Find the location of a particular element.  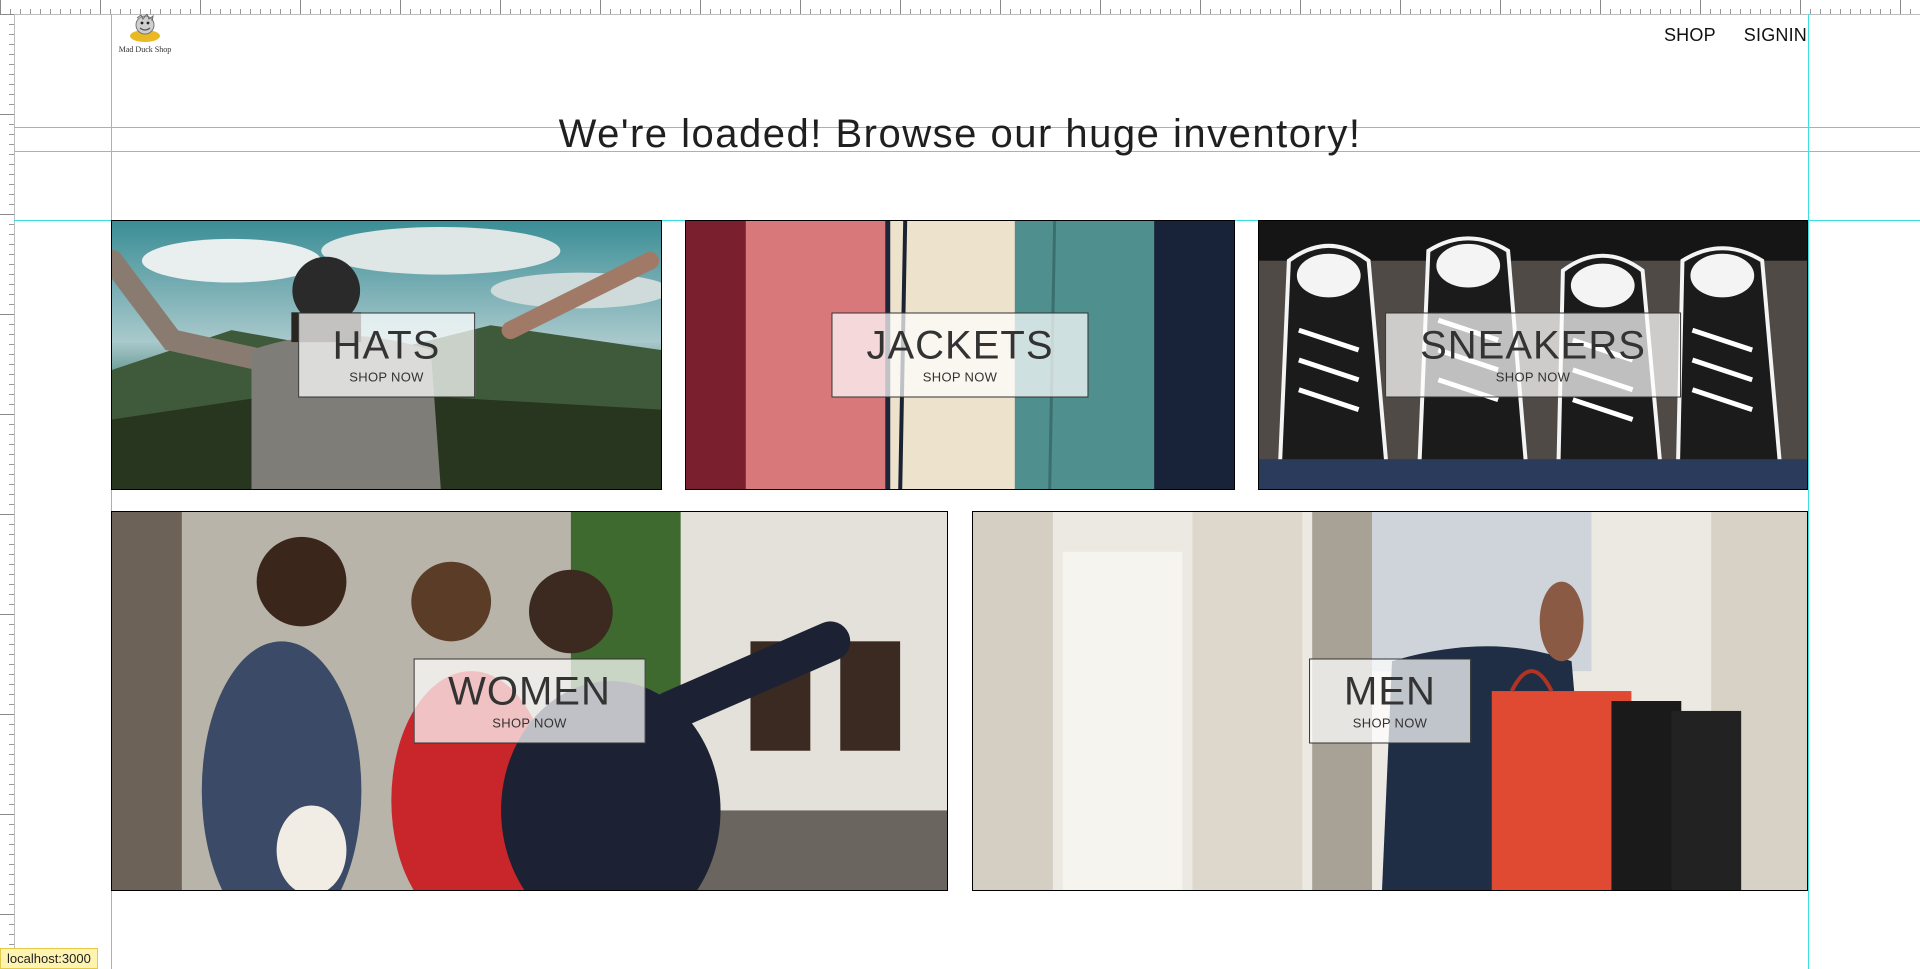

logo: Mad Duck Shop is located at coordinates (145, 37).